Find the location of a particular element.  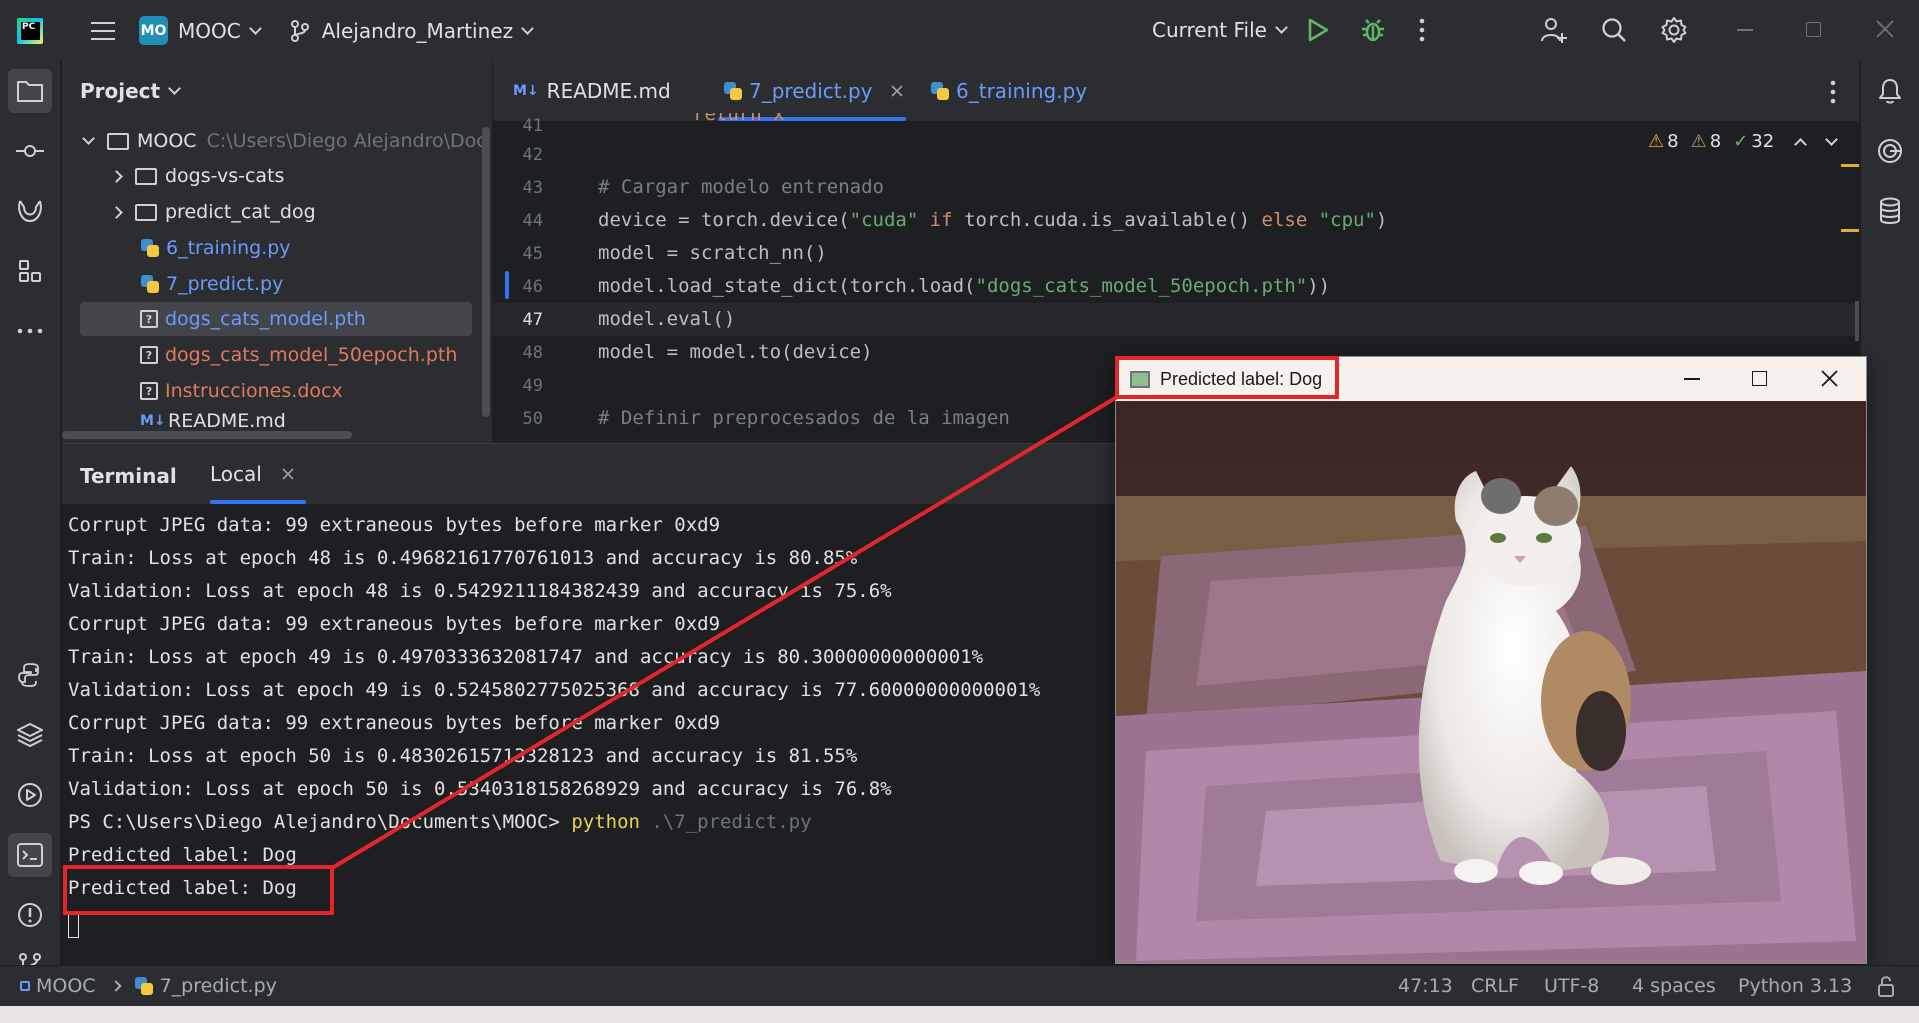

main-menu-icon is located at coordinates (103, 30).